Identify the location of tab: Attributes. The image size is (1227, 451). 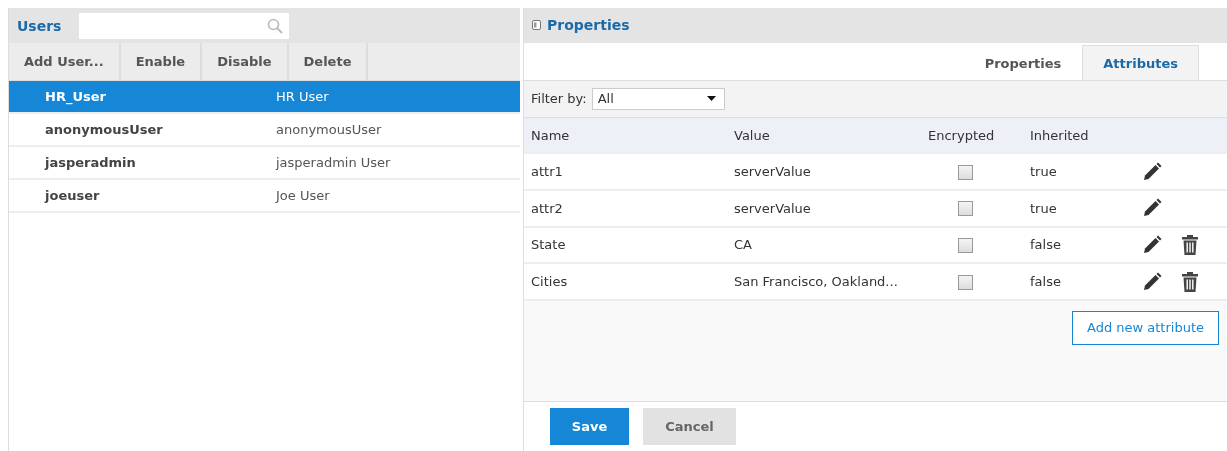
(1140, 63).